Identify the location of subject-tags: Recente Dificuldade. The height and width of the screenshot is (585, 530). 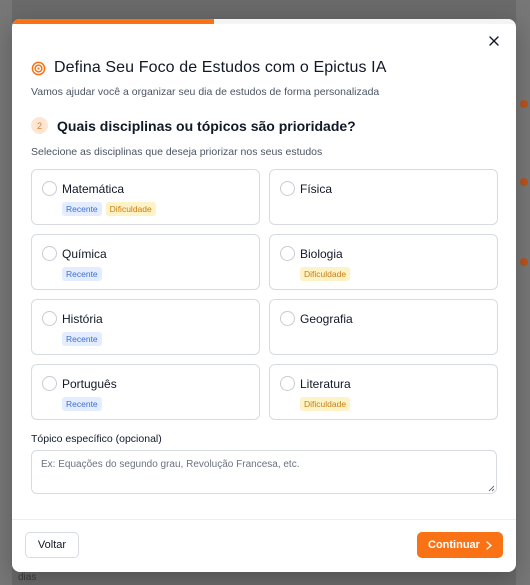
(109, 209).